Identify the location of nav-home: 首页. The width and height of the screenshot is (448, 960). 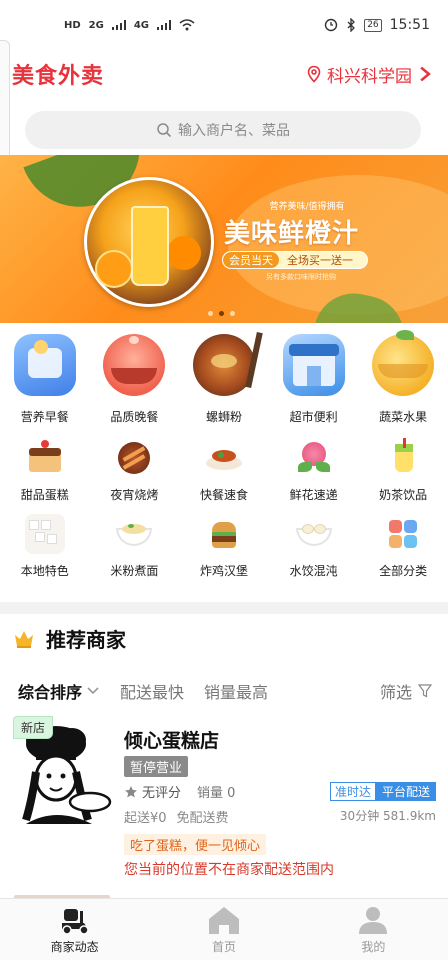
(223, 929).